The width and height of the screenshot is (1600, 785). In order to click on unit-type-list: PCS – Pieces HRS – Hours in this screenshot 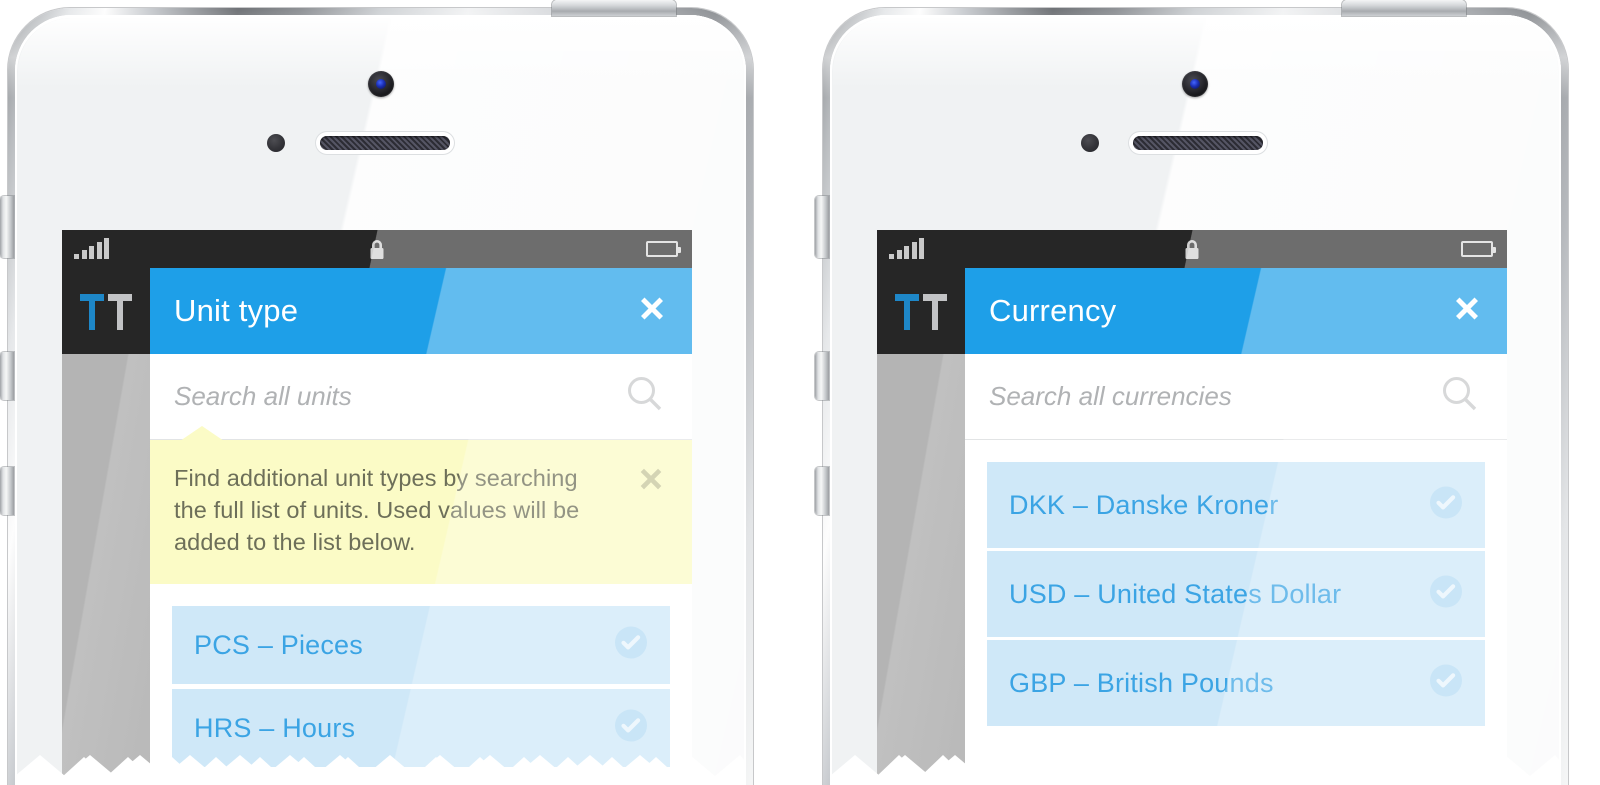, I will do `click(421, 675)`.